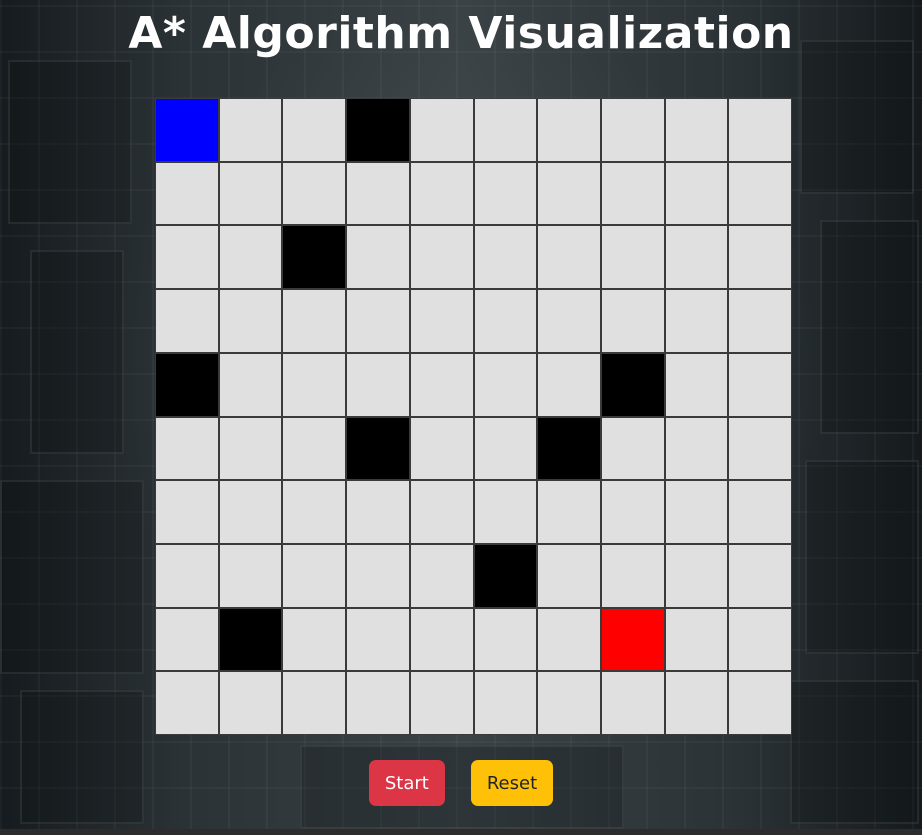  I want to click on grid-cell-end, so click(632, 639).